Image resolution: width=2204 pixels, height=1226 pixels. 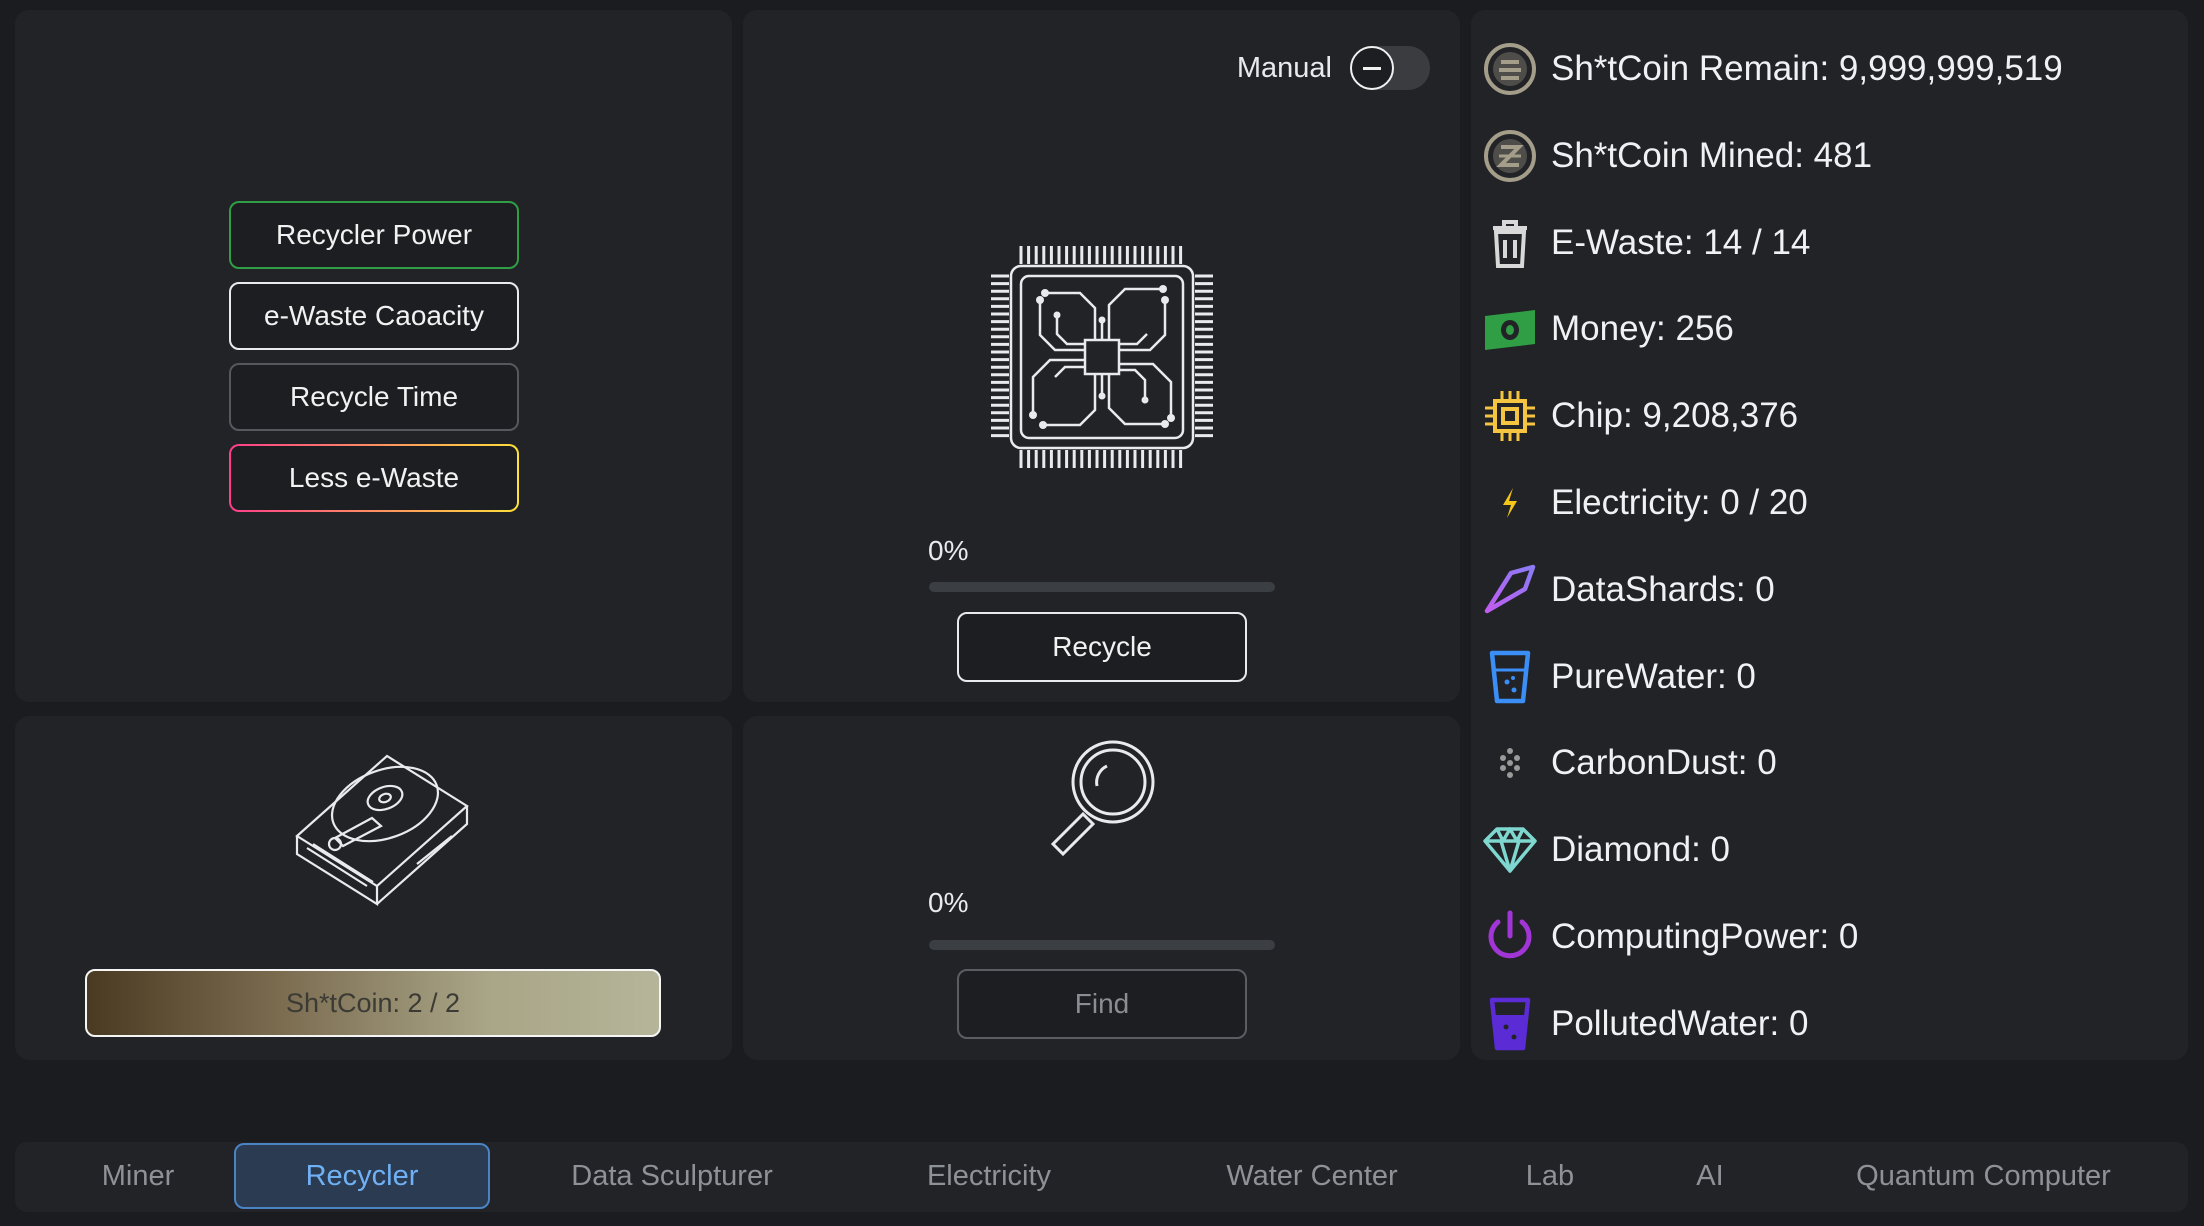 I want to click on resource-row: Money: 256, so click(x=1607, y=329).